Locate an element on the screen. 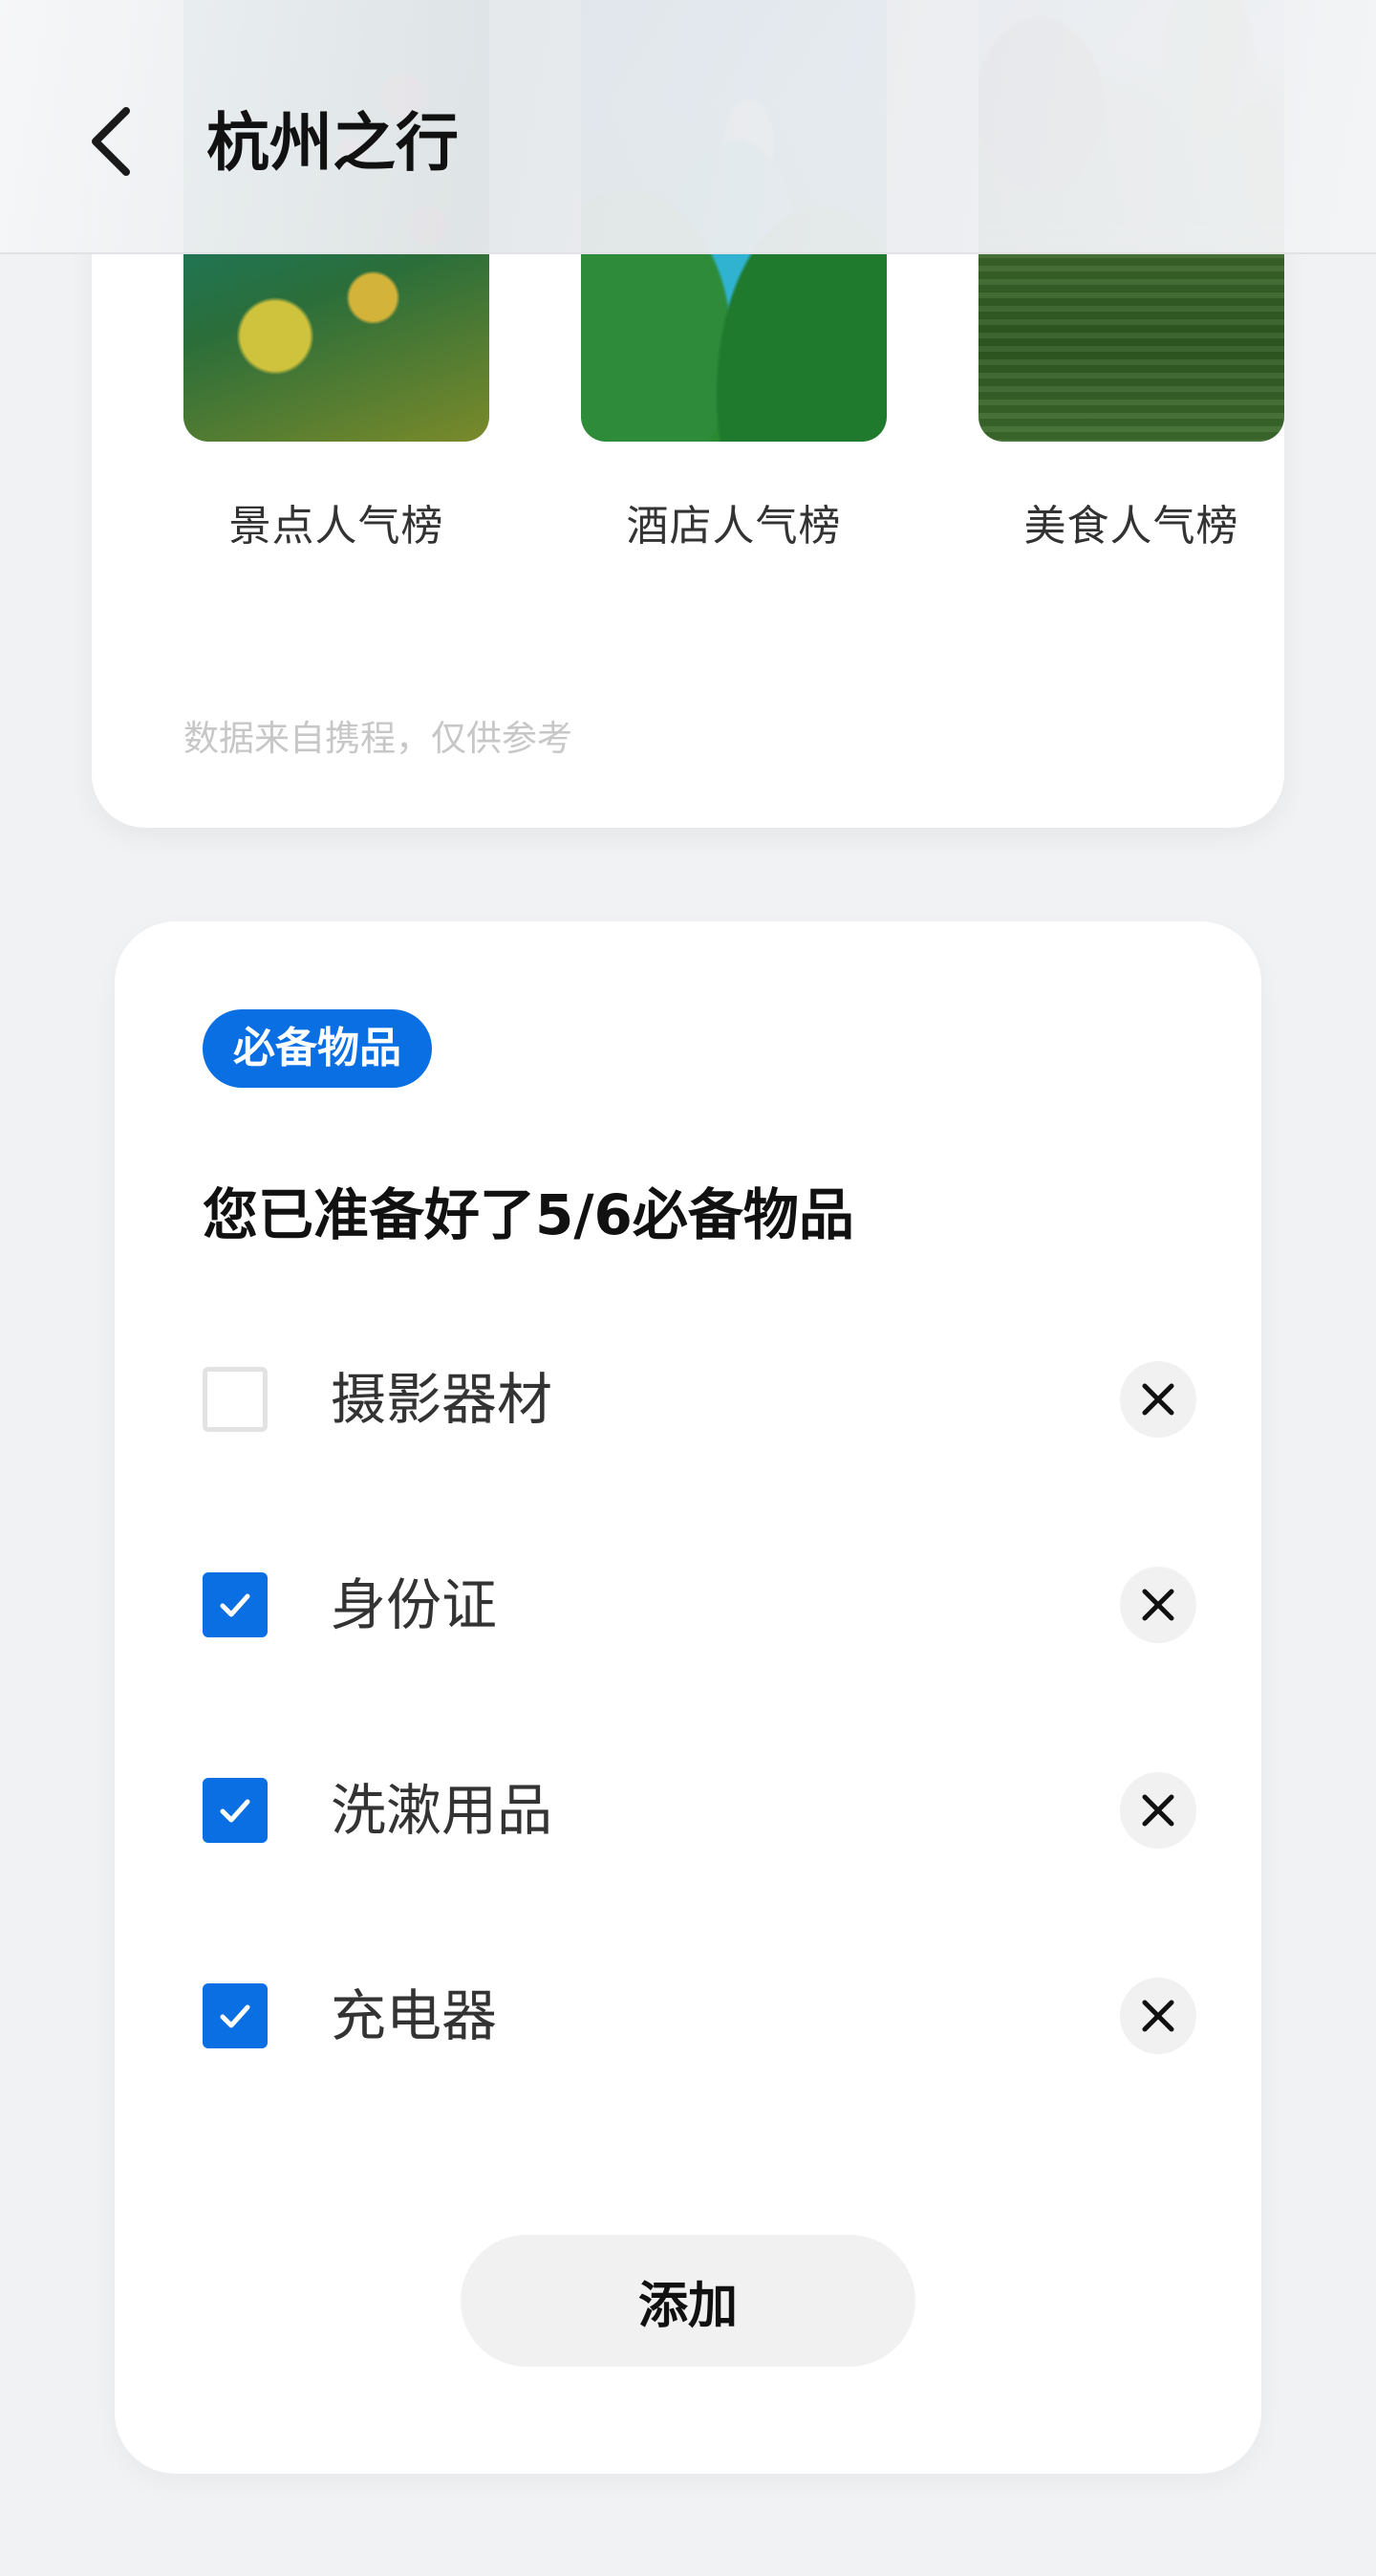 The height and width of the screenshot is (2576, 1376). list-item: 洗漱用品 is located at coordinates (700, 1875).